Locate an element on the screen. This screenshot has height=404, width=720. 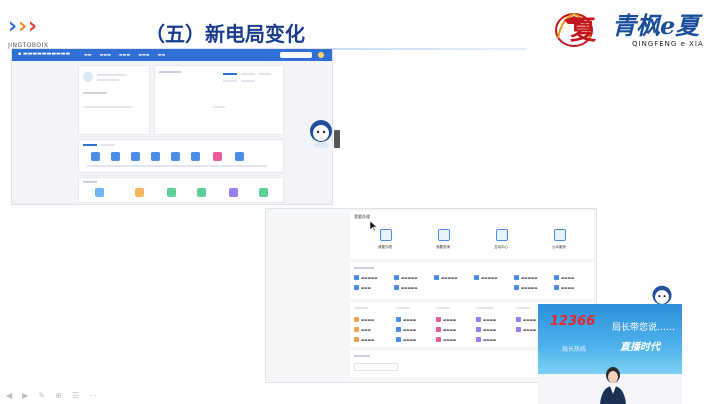
portal-topbar: ▪ ▬▬▬▬▬▬▬▬▬▬ ▬▬ ▬▬▬ ▬▬▬ ▬▬▬ ▬▬ is located at coordinates (172, 55).